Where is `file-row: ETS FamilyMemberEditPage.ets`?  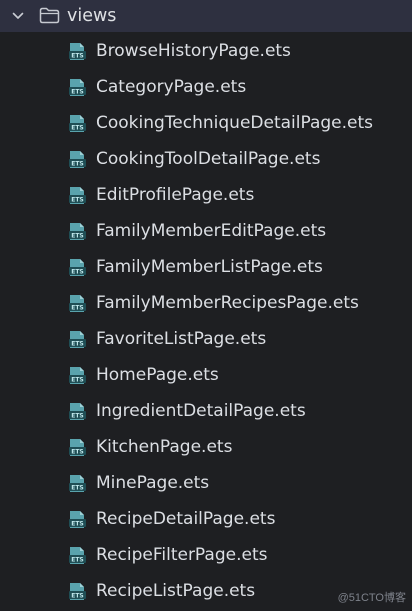
file-row: ETS FamilyMemberEditPage.ets is located at coordinates (206, 231).